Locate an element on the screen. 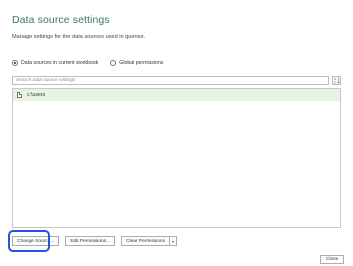 This screenshot has height=266, width=353. svg-text: Z is located at coordinates (335, 83).